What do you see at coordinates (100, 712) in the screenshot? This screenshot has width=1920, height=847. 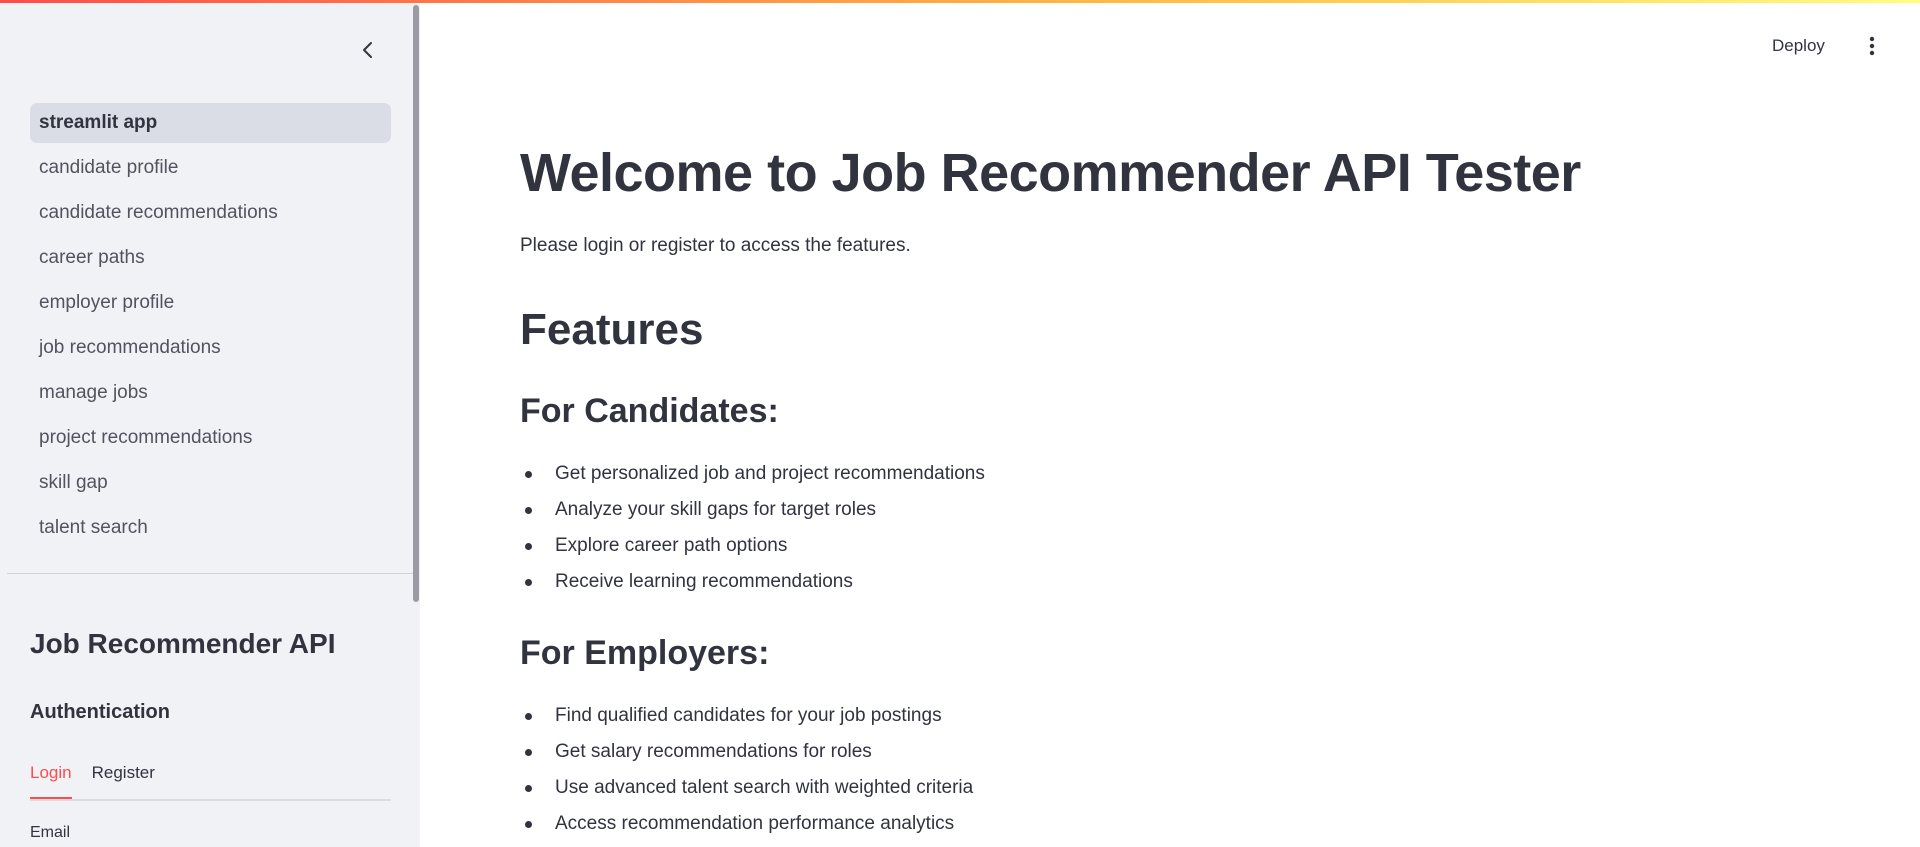 I see `authentication-heading: Authentication` at bounding box center [100, 712].